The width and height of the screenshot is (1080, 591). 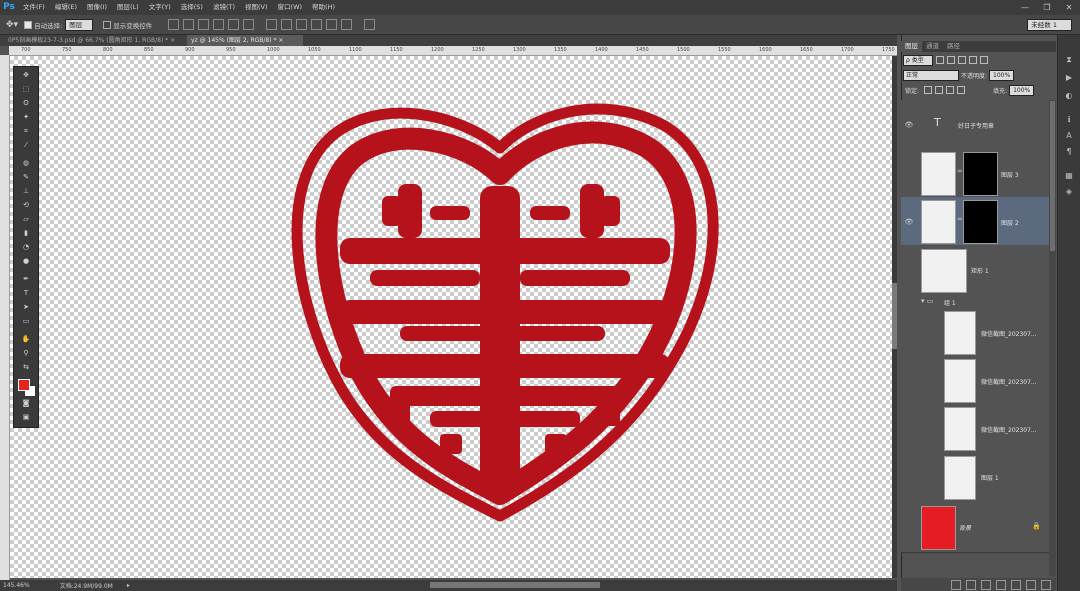 I want to click on align-left-icon, so click(x=219, y=24).